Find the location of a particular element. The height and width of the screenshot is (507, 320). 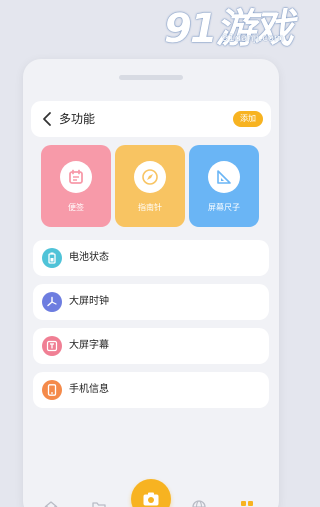

folder-icon is located at coordinates (99, 503).